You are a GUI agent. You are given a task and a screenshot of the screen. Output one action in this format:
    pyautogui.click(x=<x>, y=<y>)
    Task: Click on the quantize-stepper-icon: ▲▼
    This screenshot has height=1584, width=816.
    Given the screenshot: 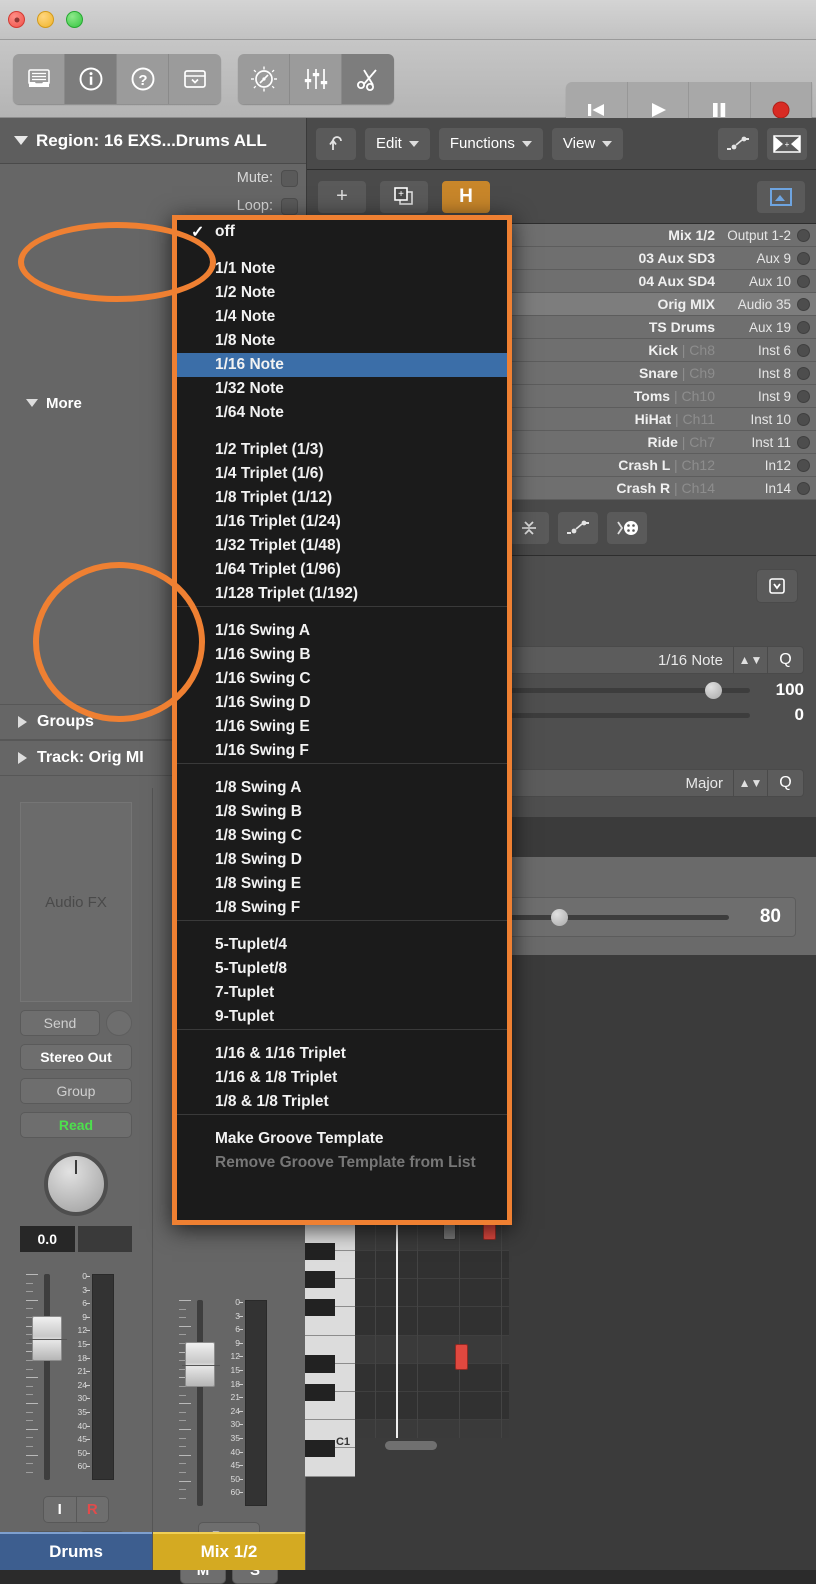 What is the action you would take?
    pyautogui.click(x=751, y=660)
    